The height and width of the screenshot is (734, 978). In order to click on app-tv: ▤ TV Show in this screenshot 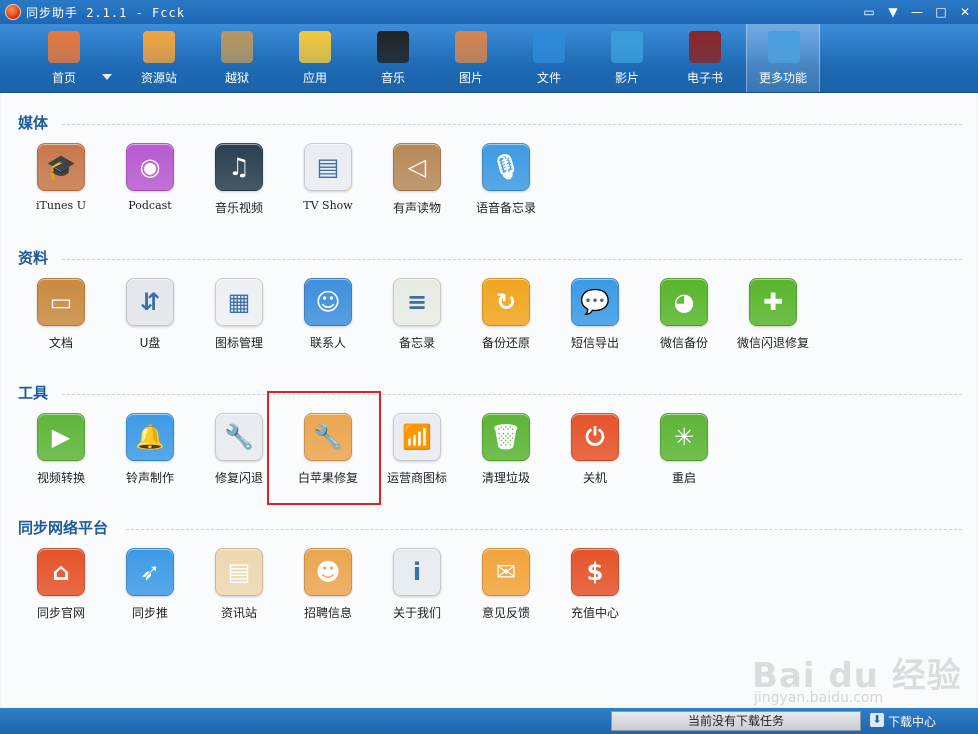, I will do `click(328, 183)`.